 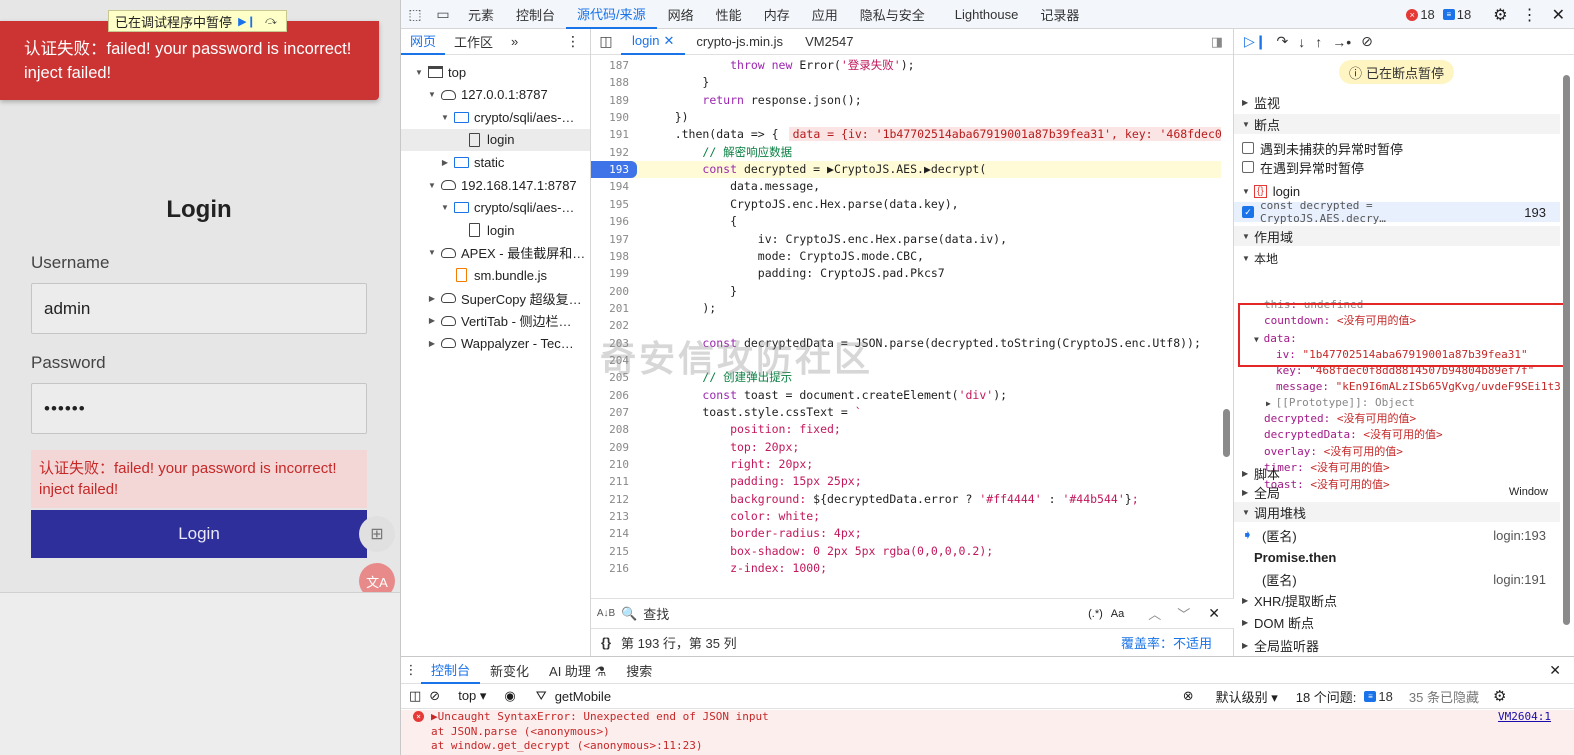 What do you see at coordinates (495, 72) in the screenshot?
I see `tree-item: ▼ top` at bounding box center [495, 72].